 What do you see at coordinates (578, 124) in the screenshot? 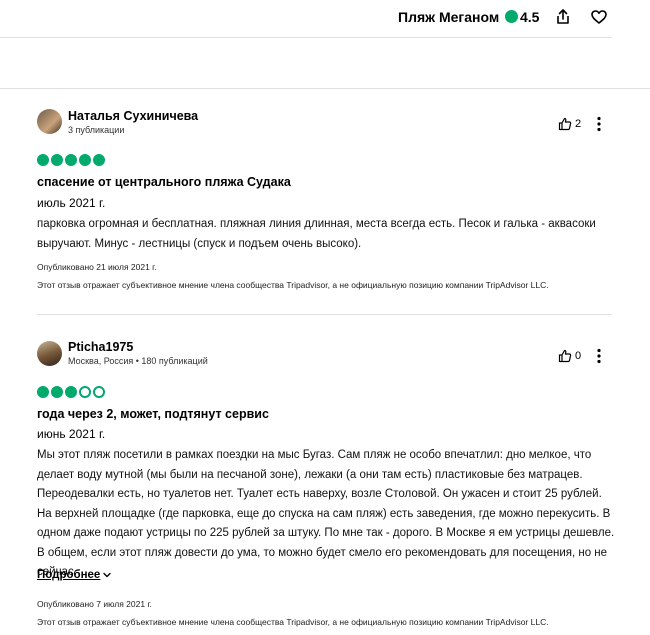
I see `helpful-vote-count: 2` at bounding box center [578, 124].